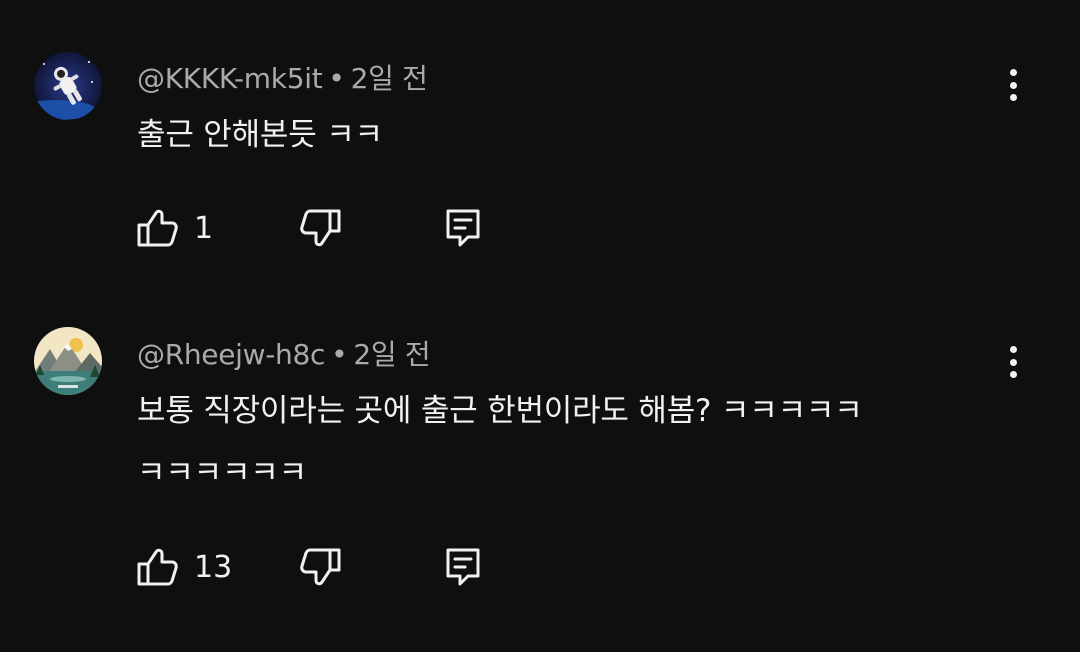 The image size is (1080, 652). What do you see at coordinates (500, 442) in the screenshot?
I see `comment-text: 보통 직장이라는 곳에 출근 한번이라도 해봄? ㅋㅋㅋㅋㅋ ㅋㅋㅋㅋㅋㅋ` at bounding box center [500, 442].